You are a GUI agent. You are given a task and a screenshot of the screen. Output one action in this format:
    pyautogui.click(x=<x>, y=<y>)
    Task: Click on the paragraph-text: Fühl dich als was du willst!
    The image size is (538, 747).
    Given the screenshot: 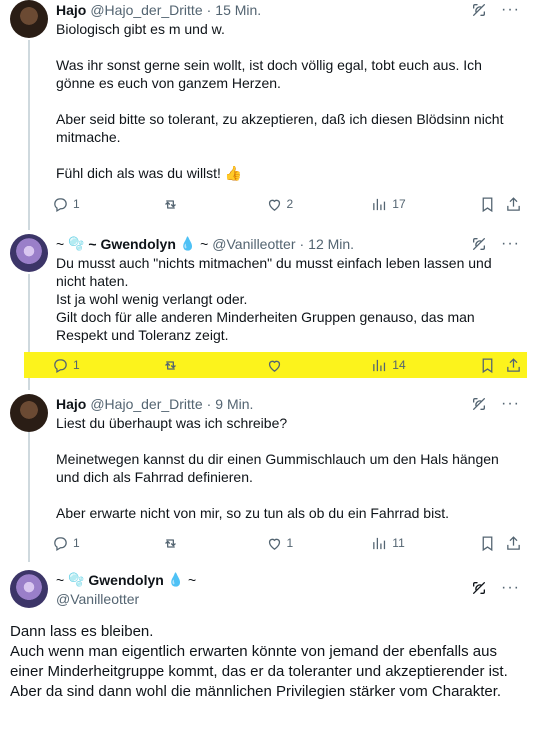 What is the action you would take?
    pyautogui.click(x=138, y=173)
    